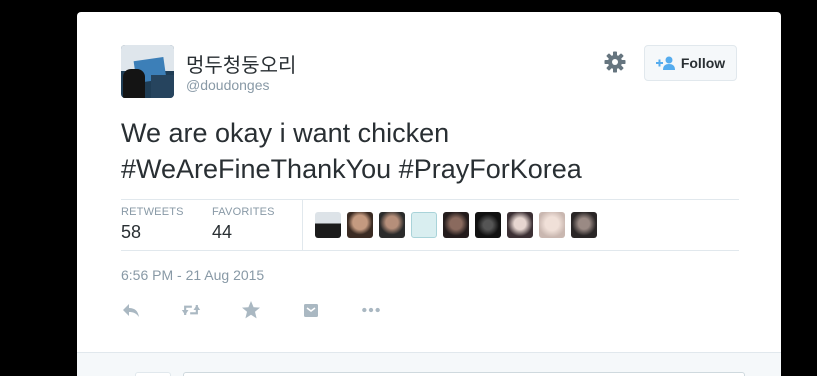 The height and width of the screenshot is (376, 817). Describe the element at coordinates (228, 85) in the screenshot. I see `screen-name: @doudonges` at that location.